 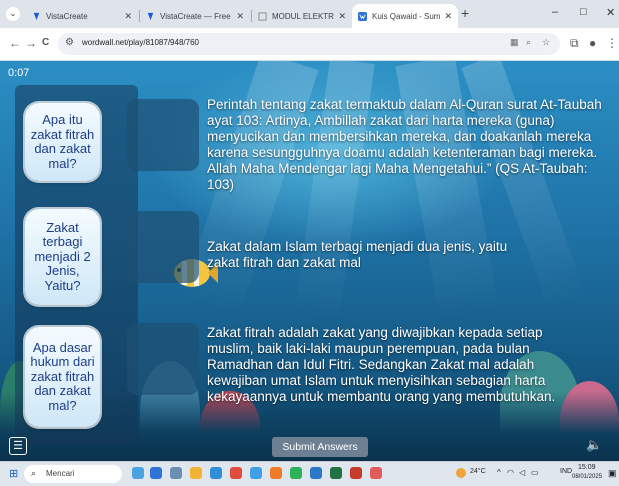 What do you see at coordinates (336, 473) in the screenshot?
I see `excel-icon` at bounding box center [336, 473].